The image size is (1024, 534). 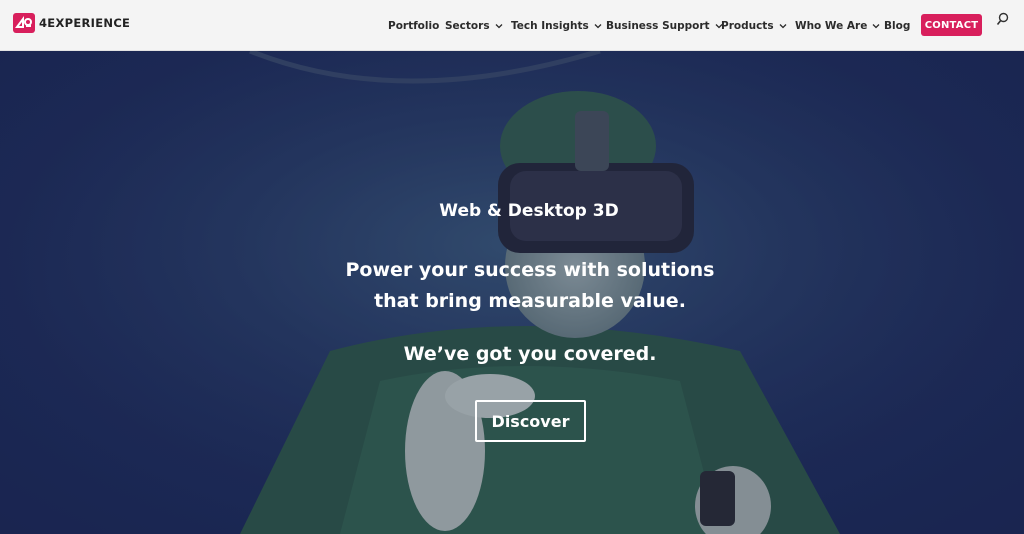 What do you see at coordinates (529, 211) in the screenshot?
I see `hero-tagline: Web & Desktop 3D` at bounding box center [529, 211].